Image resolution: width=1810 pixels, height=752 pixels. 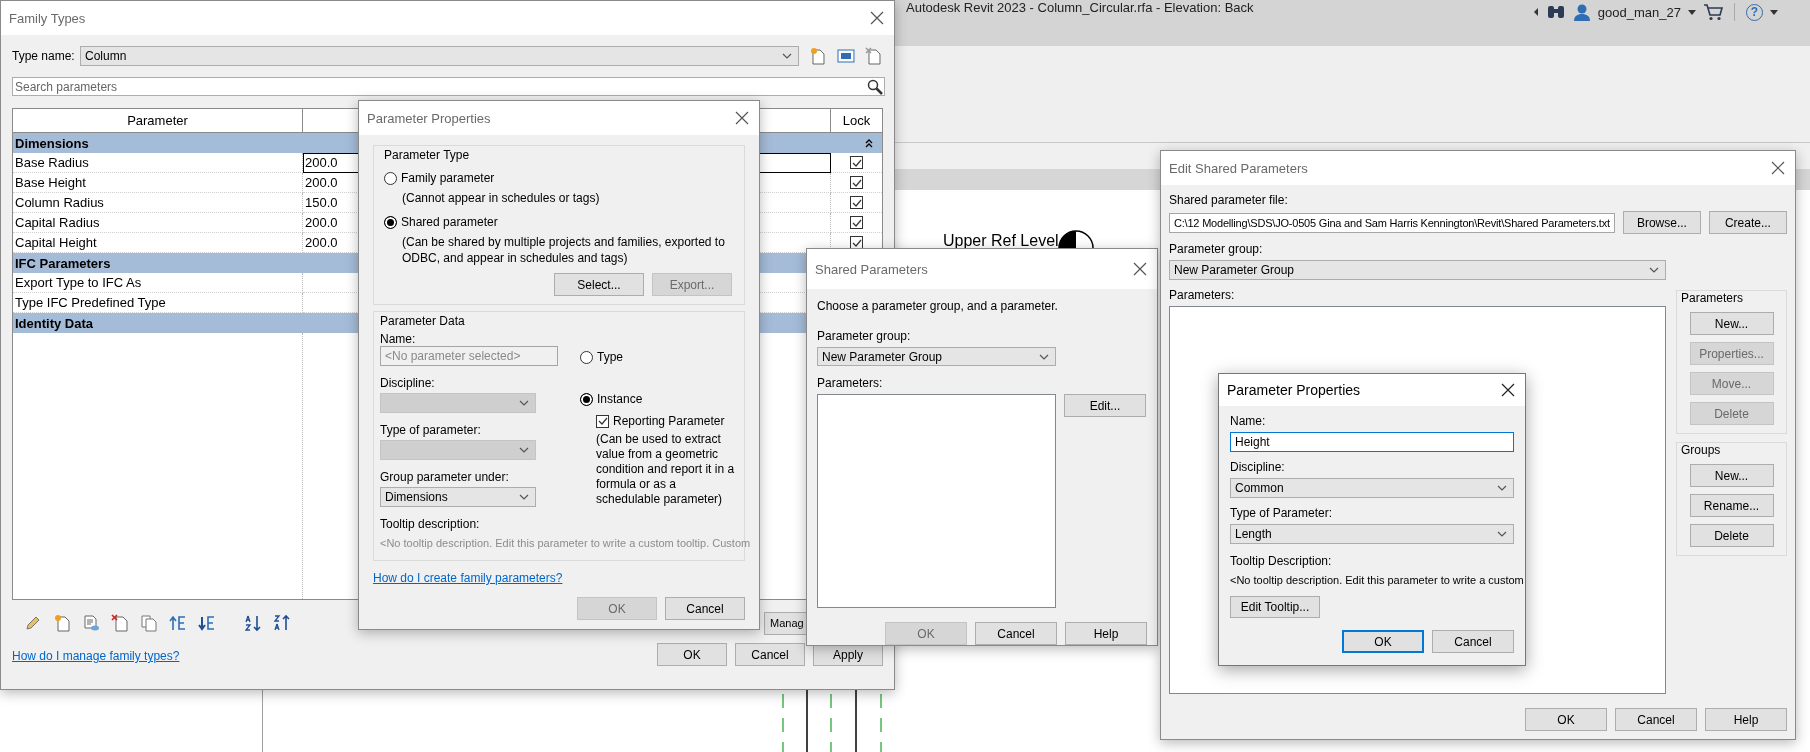 I want to click on group-label: Parameter Data, so click(x=423, y=321).